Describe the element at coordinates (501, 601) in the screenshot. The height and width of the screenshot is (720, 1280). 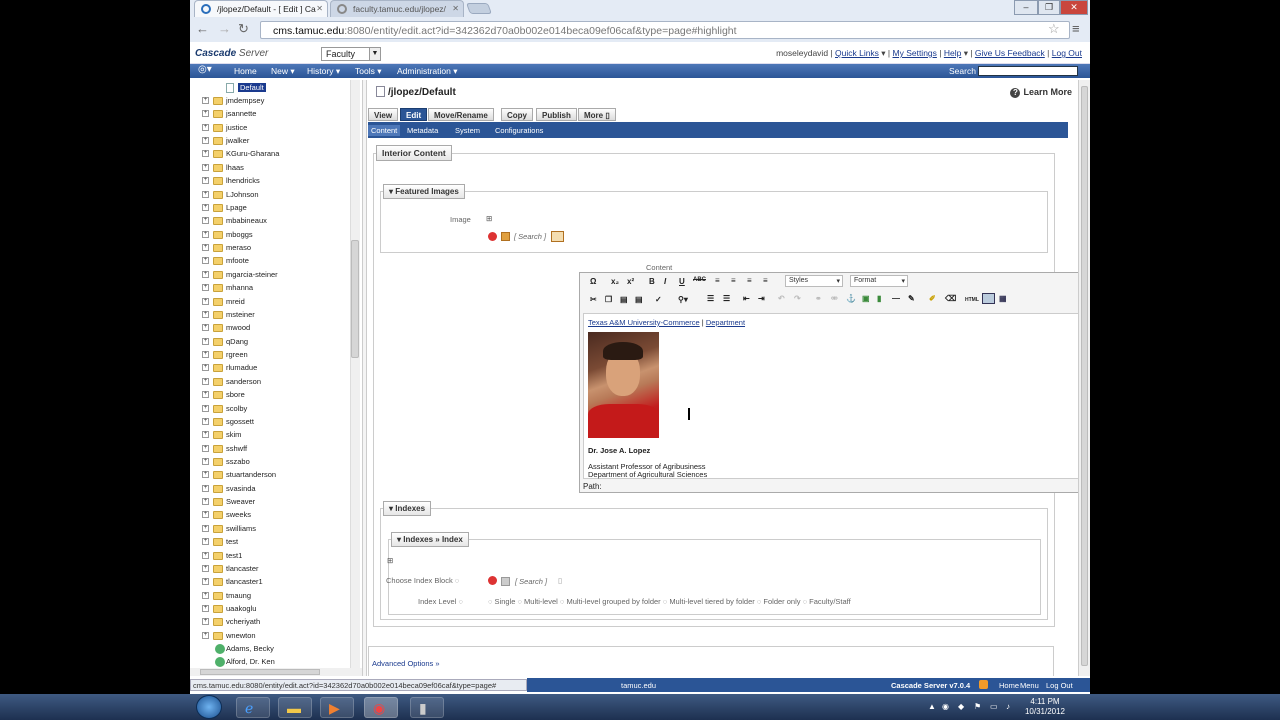
I see `radio-single: ◌ Single` at that location.